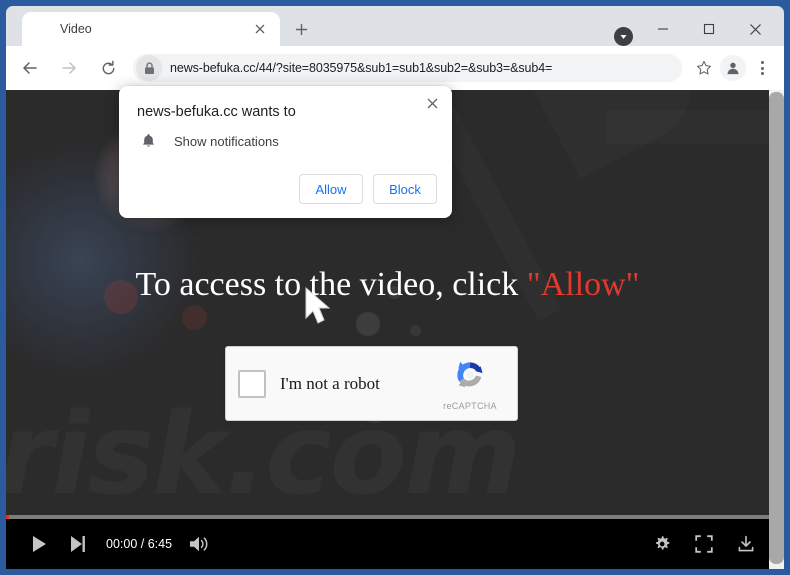  I want to click on im-not-a-robot-checkbox, so click(252, 383).